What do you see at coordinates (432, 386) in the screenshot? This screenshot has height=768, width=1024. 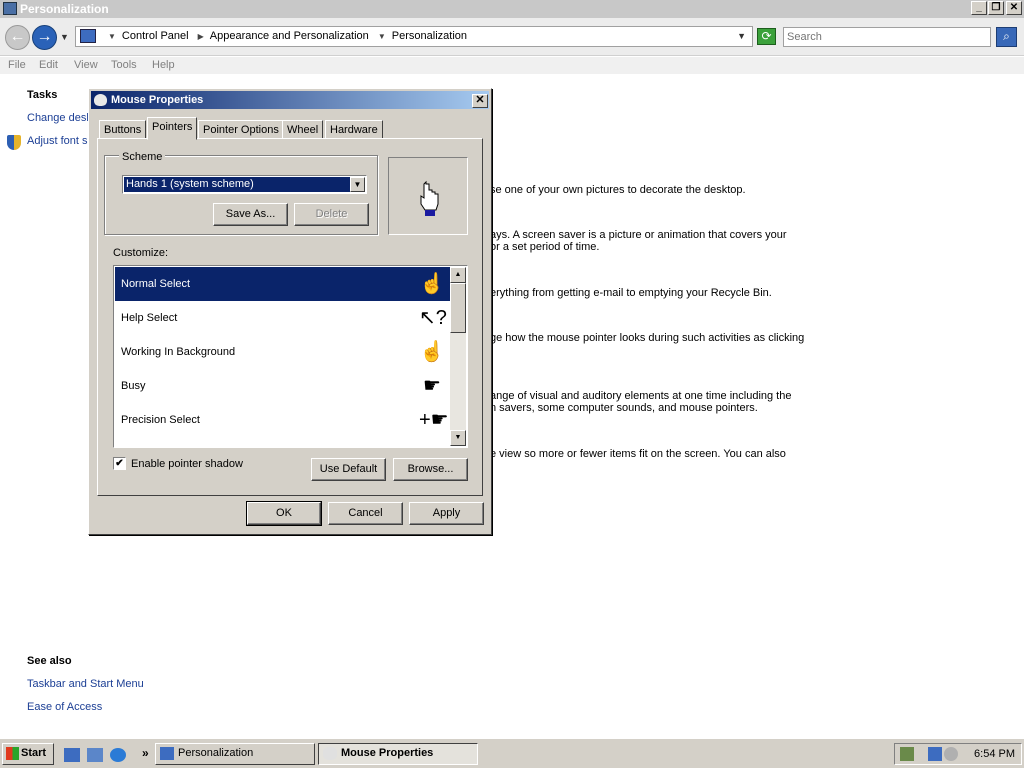 I see `busy-hand-icon: ☛` at bounding box center [432, 386].